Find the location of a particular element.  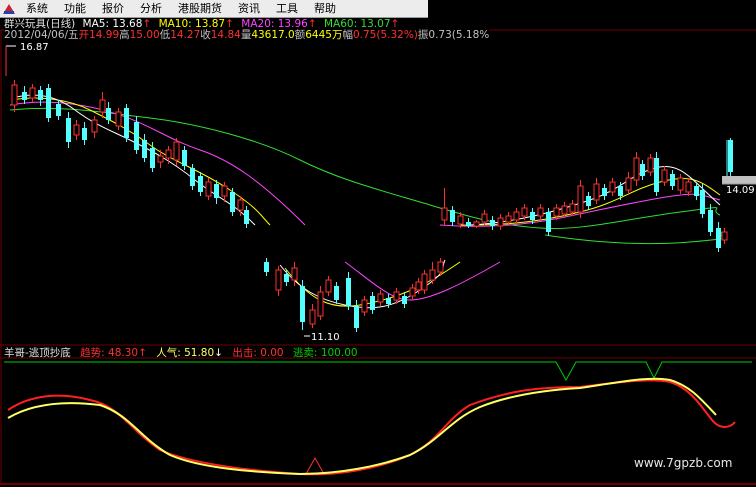

change-label: 幅 is located at coordinates (347, 35).